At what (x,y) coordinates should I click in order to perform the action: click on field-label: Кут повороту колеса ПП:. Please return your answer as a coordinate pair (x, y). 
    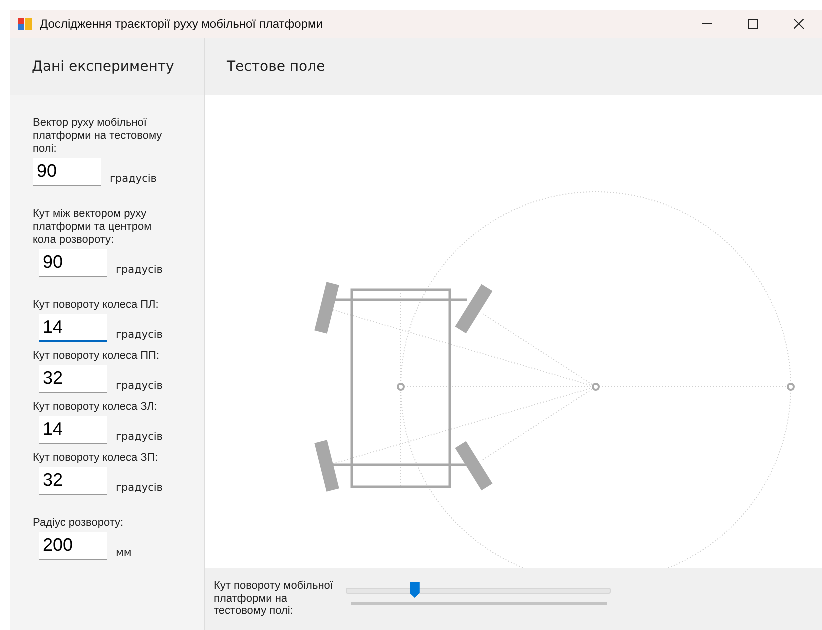
    Looking at the image, I should click on (97, 356).